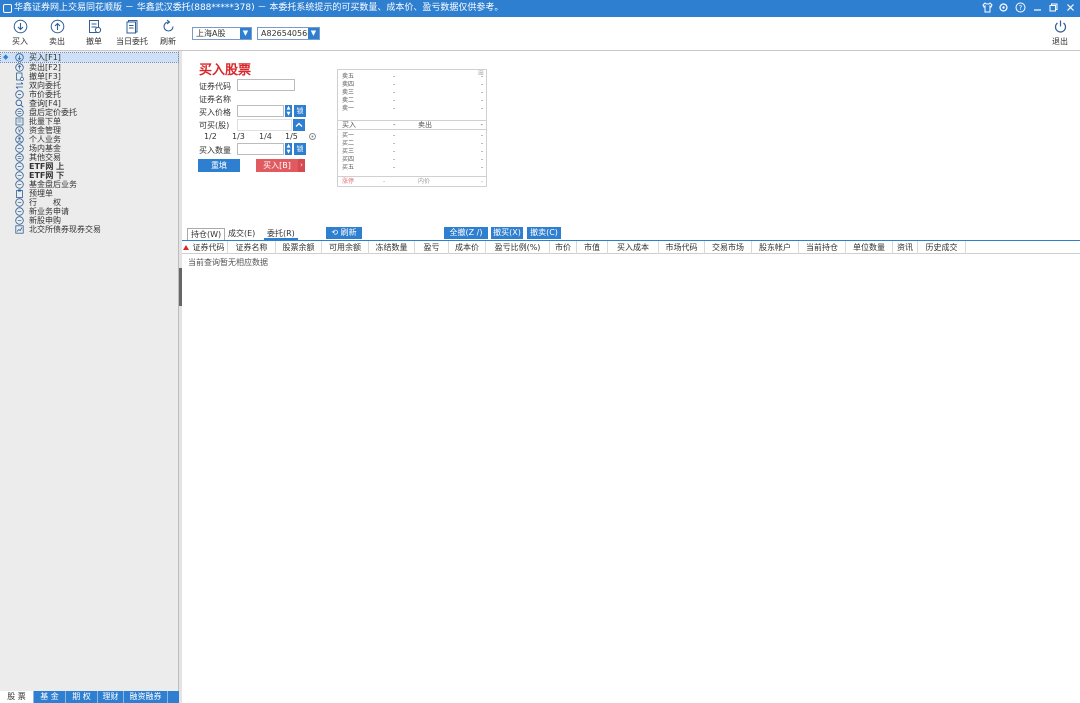  What do you see at coordinates (168, 25) in the screenshot?
I see `refresh-icon` at bounding box center [168, 25].